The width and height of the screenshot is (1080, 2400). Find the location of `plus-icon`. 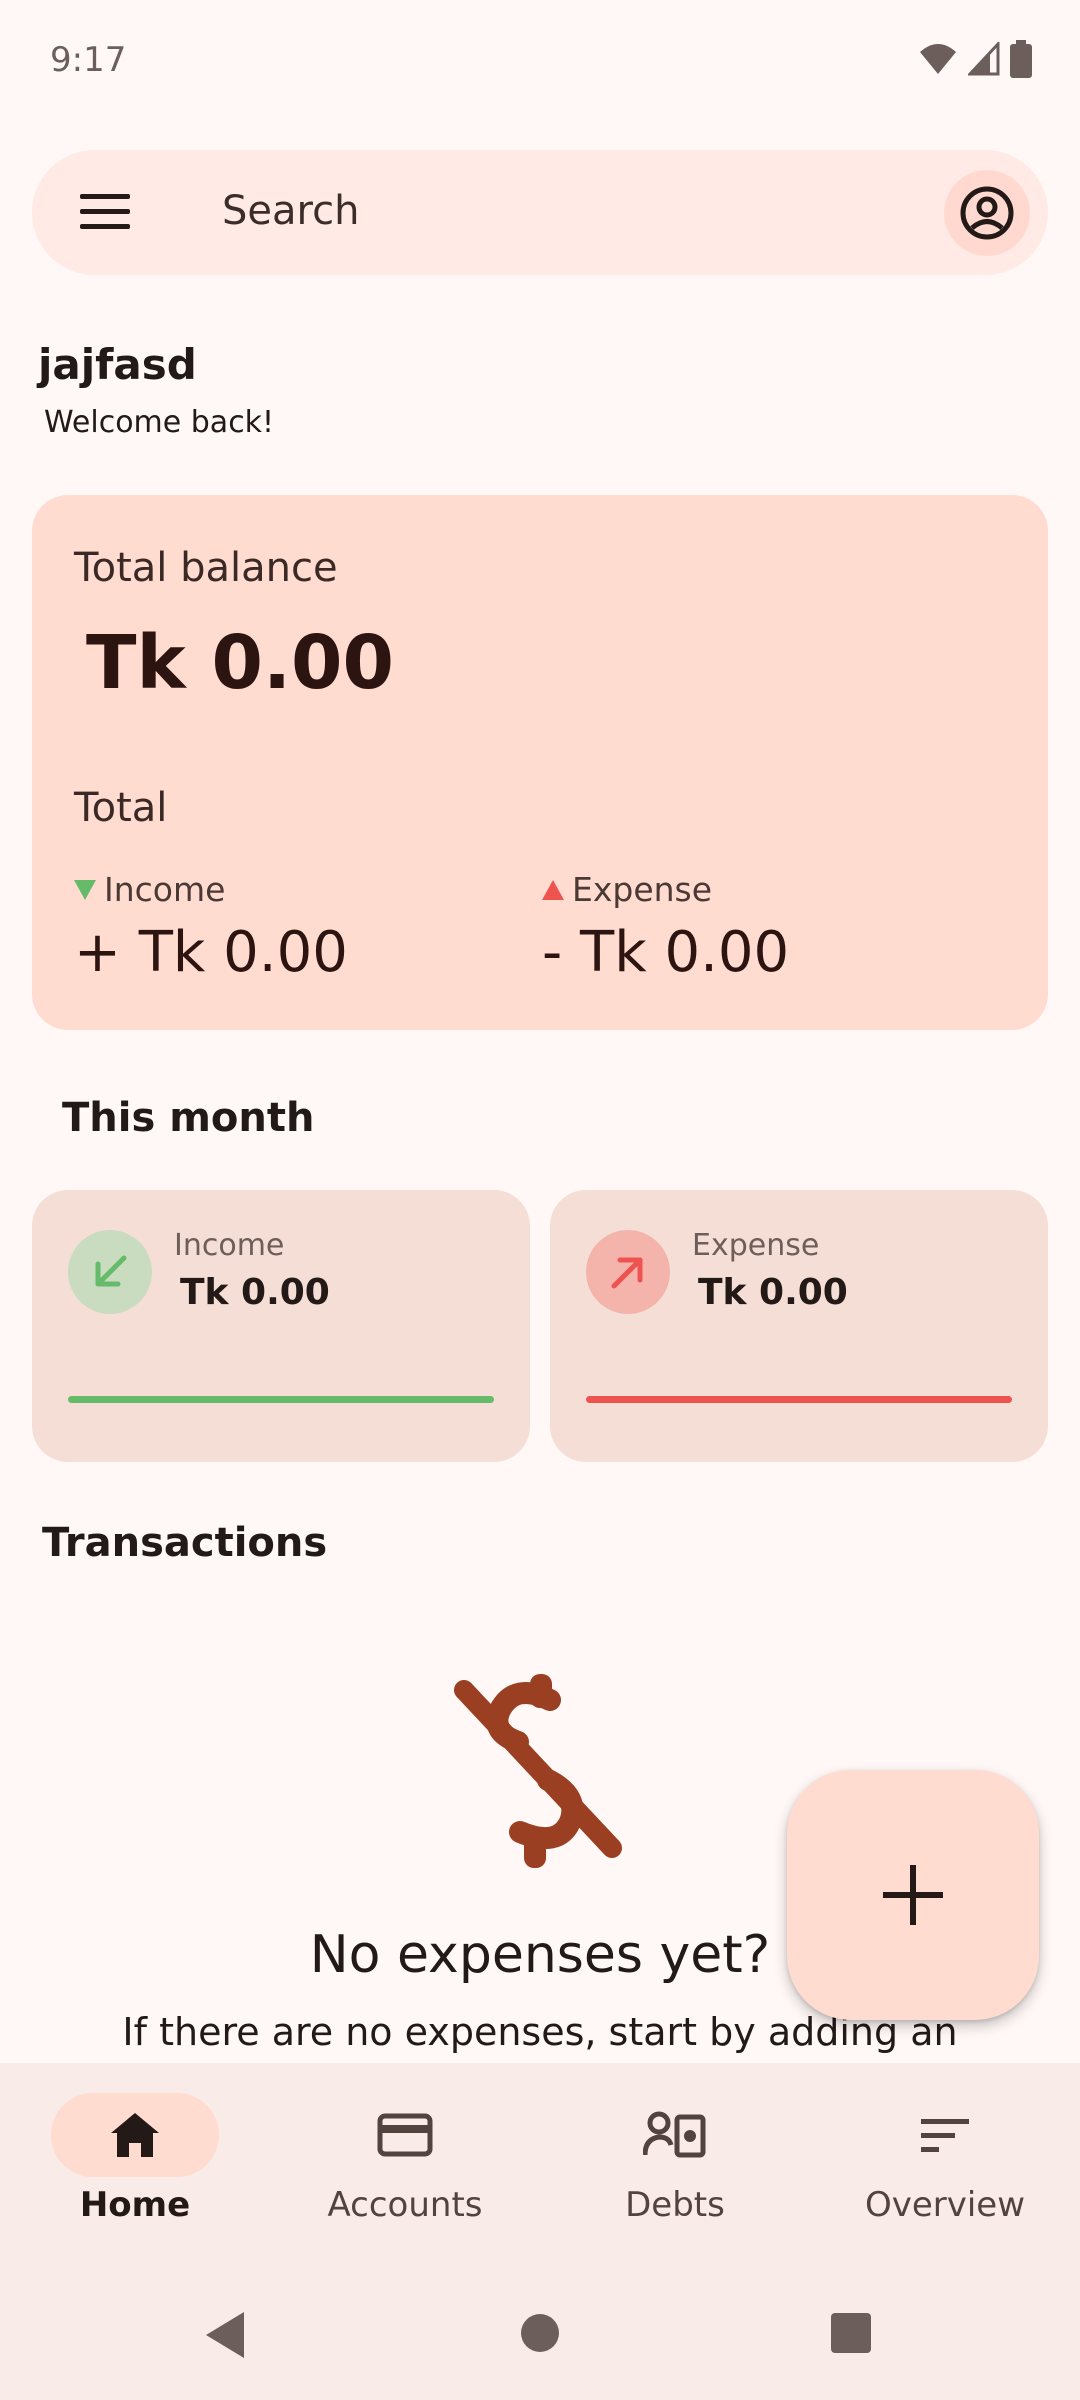

plus-icon is located at coordinates (913, 1895).